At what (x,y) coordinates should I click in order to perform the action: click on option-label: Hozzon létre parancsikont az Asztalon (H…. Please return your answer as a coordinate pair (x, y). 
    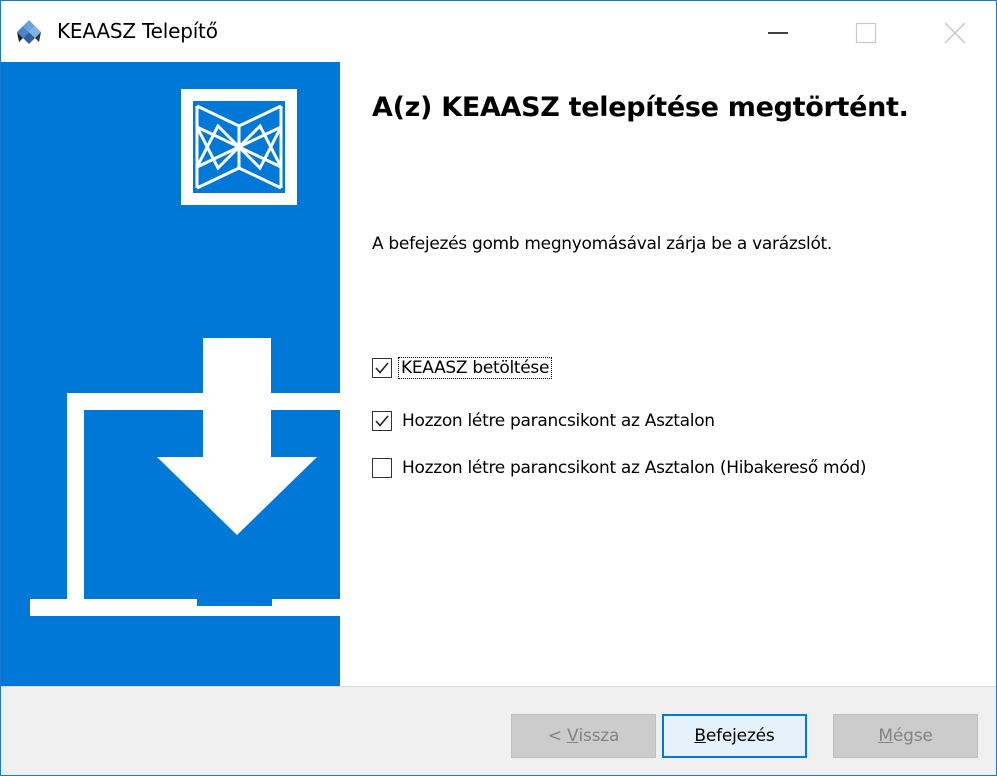
    Looking at the image, I should click on (634, 468).